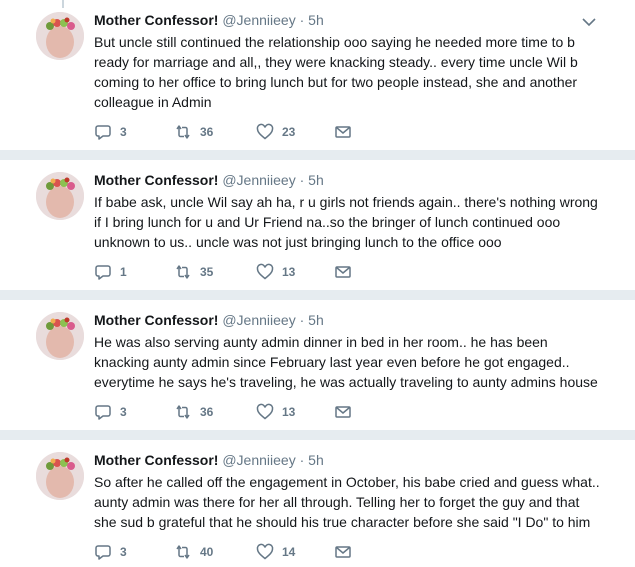 This screenshot has width=635, height=567. What do you see at coordinates (289, 552) in the screenshot?
I see `like-count: 14` at bounding box center [289, 552].